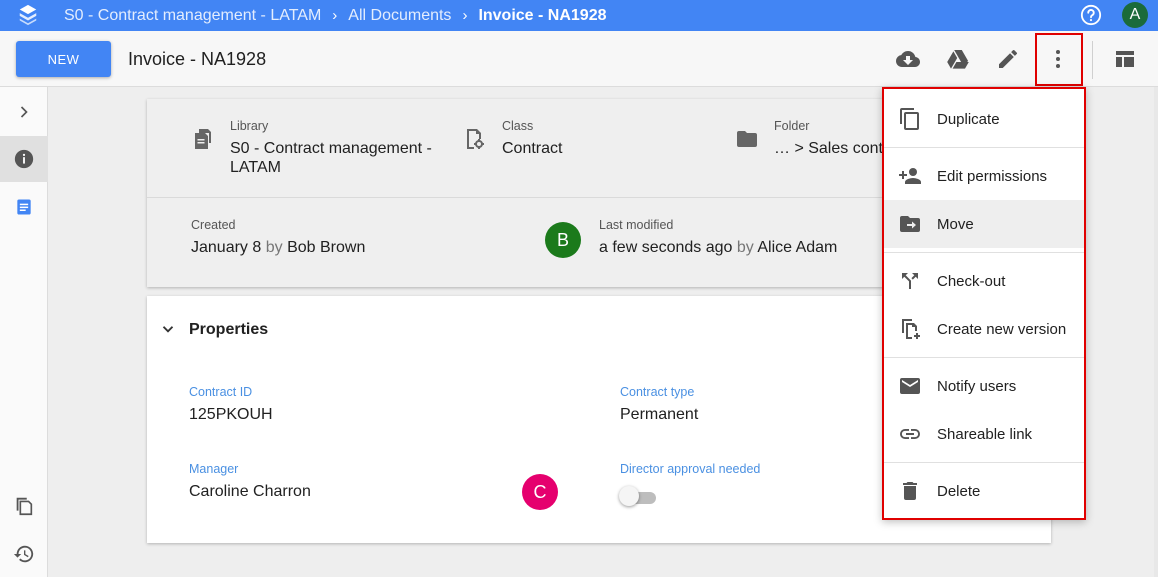 This screenshot has width=1158, height=577. I want to click on contract-type-value: Permanent, so click(659, 414).